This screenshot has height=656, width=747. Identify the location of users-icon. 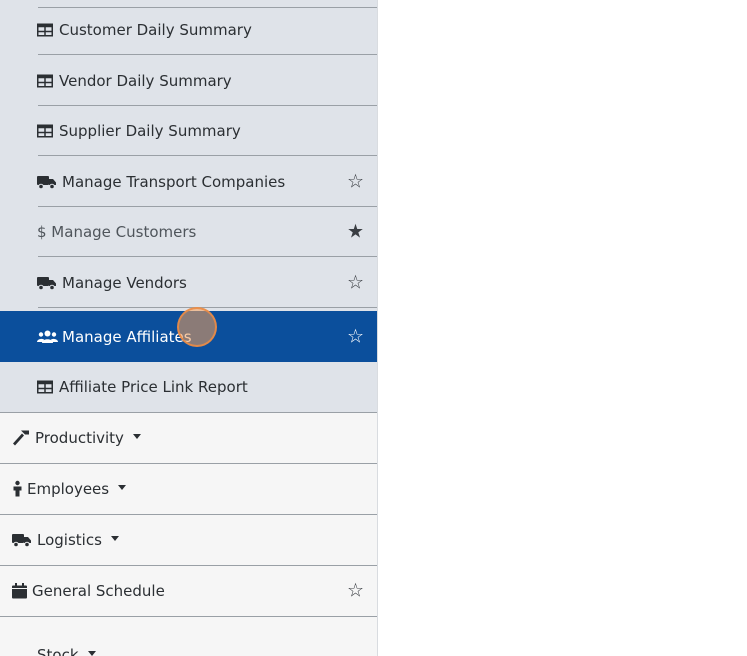
(47, 337).